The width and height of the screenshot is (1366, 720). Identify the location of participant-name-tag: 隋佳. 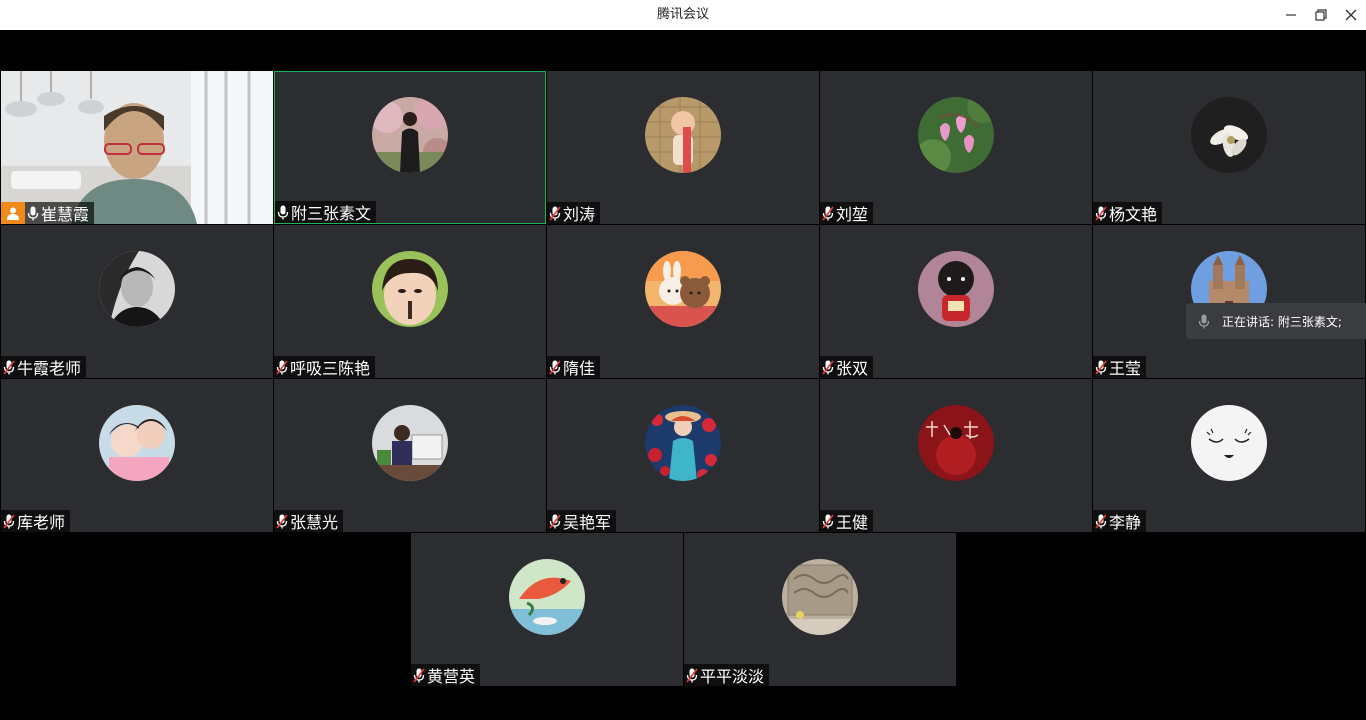
(574, 367).